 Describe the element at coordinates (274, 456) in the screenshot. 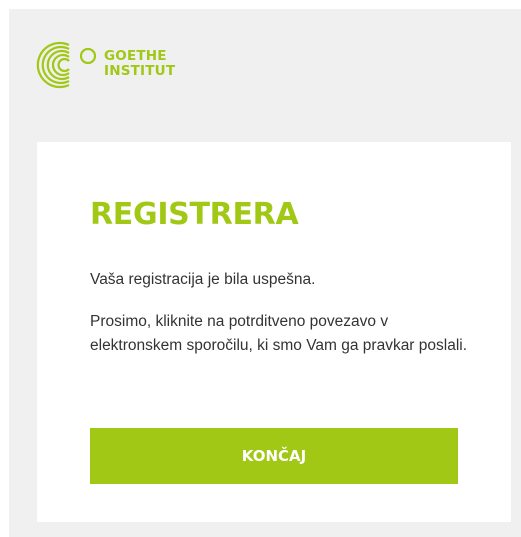

I see `finish-button: KONČAJ` at that location.